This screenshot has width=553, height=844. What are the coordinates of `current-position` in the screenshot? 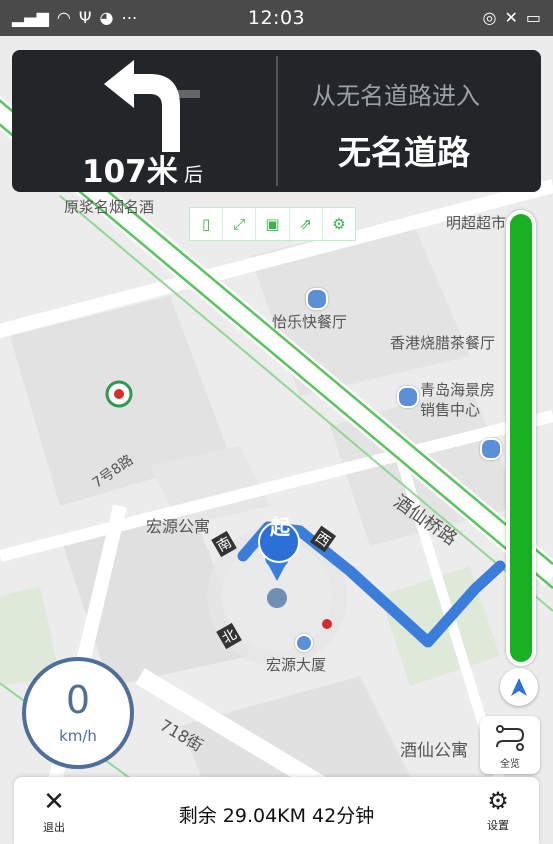 It's located at (277, 598).